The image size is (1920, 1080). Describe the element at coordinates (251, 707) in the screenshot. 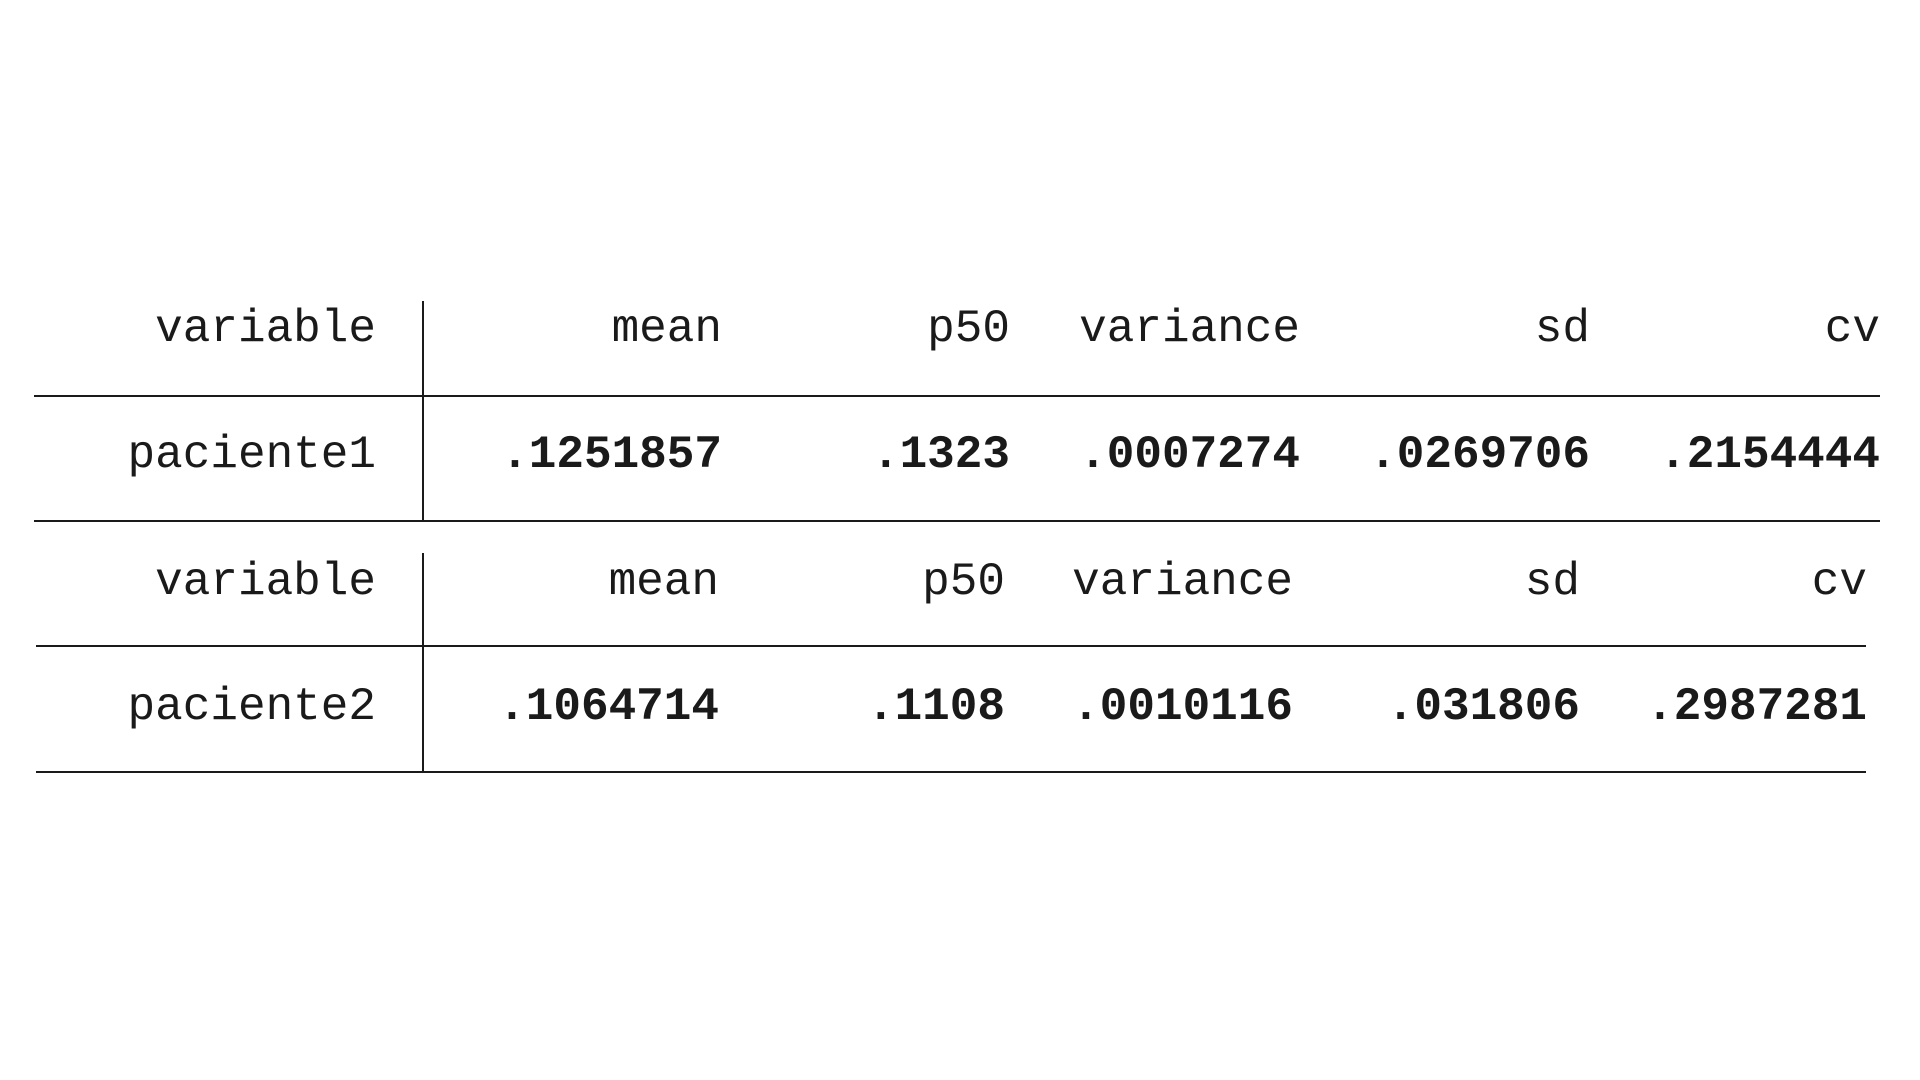

I see `row-label-variable: paciente2` at that location.